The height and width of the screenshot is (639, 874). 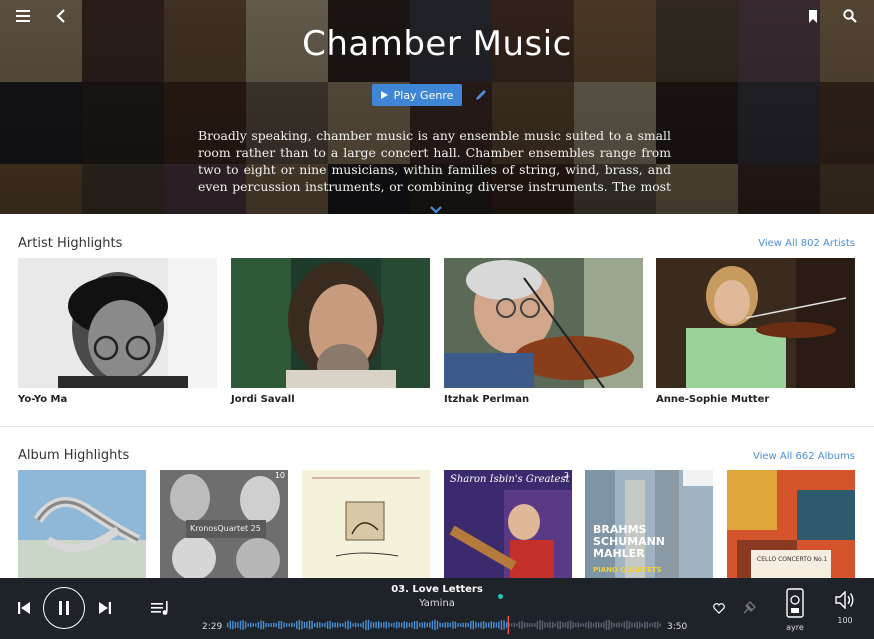 I want to click on bookmark-icon, so click(x=813, y=16).